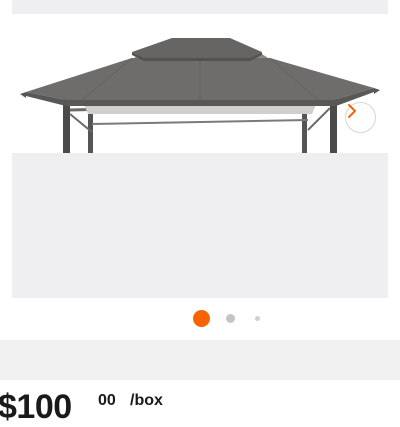 This screenshot has height=427, width=400. What do you see at coordinates (200, 7) in the screenshot?
I see `previous-card-edge` at bounding box center [200, 7].